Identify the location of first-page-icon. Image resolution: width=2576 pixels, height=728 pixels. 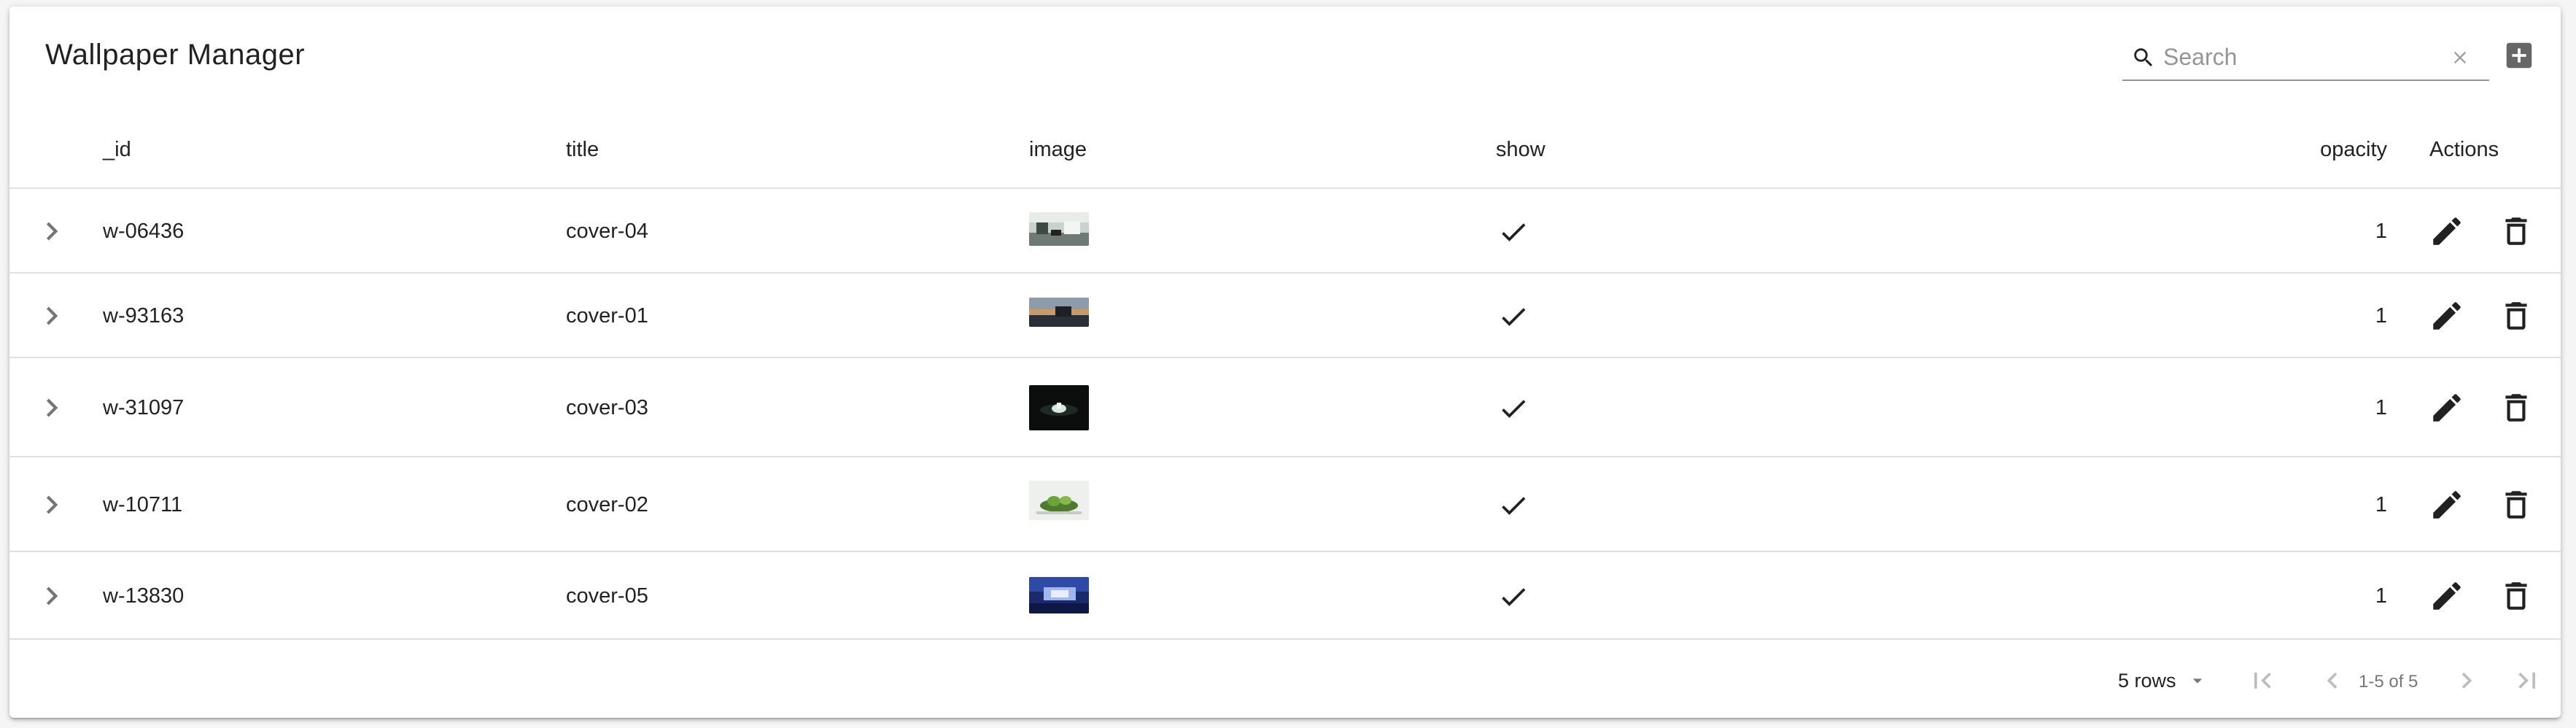
(2262, 681).